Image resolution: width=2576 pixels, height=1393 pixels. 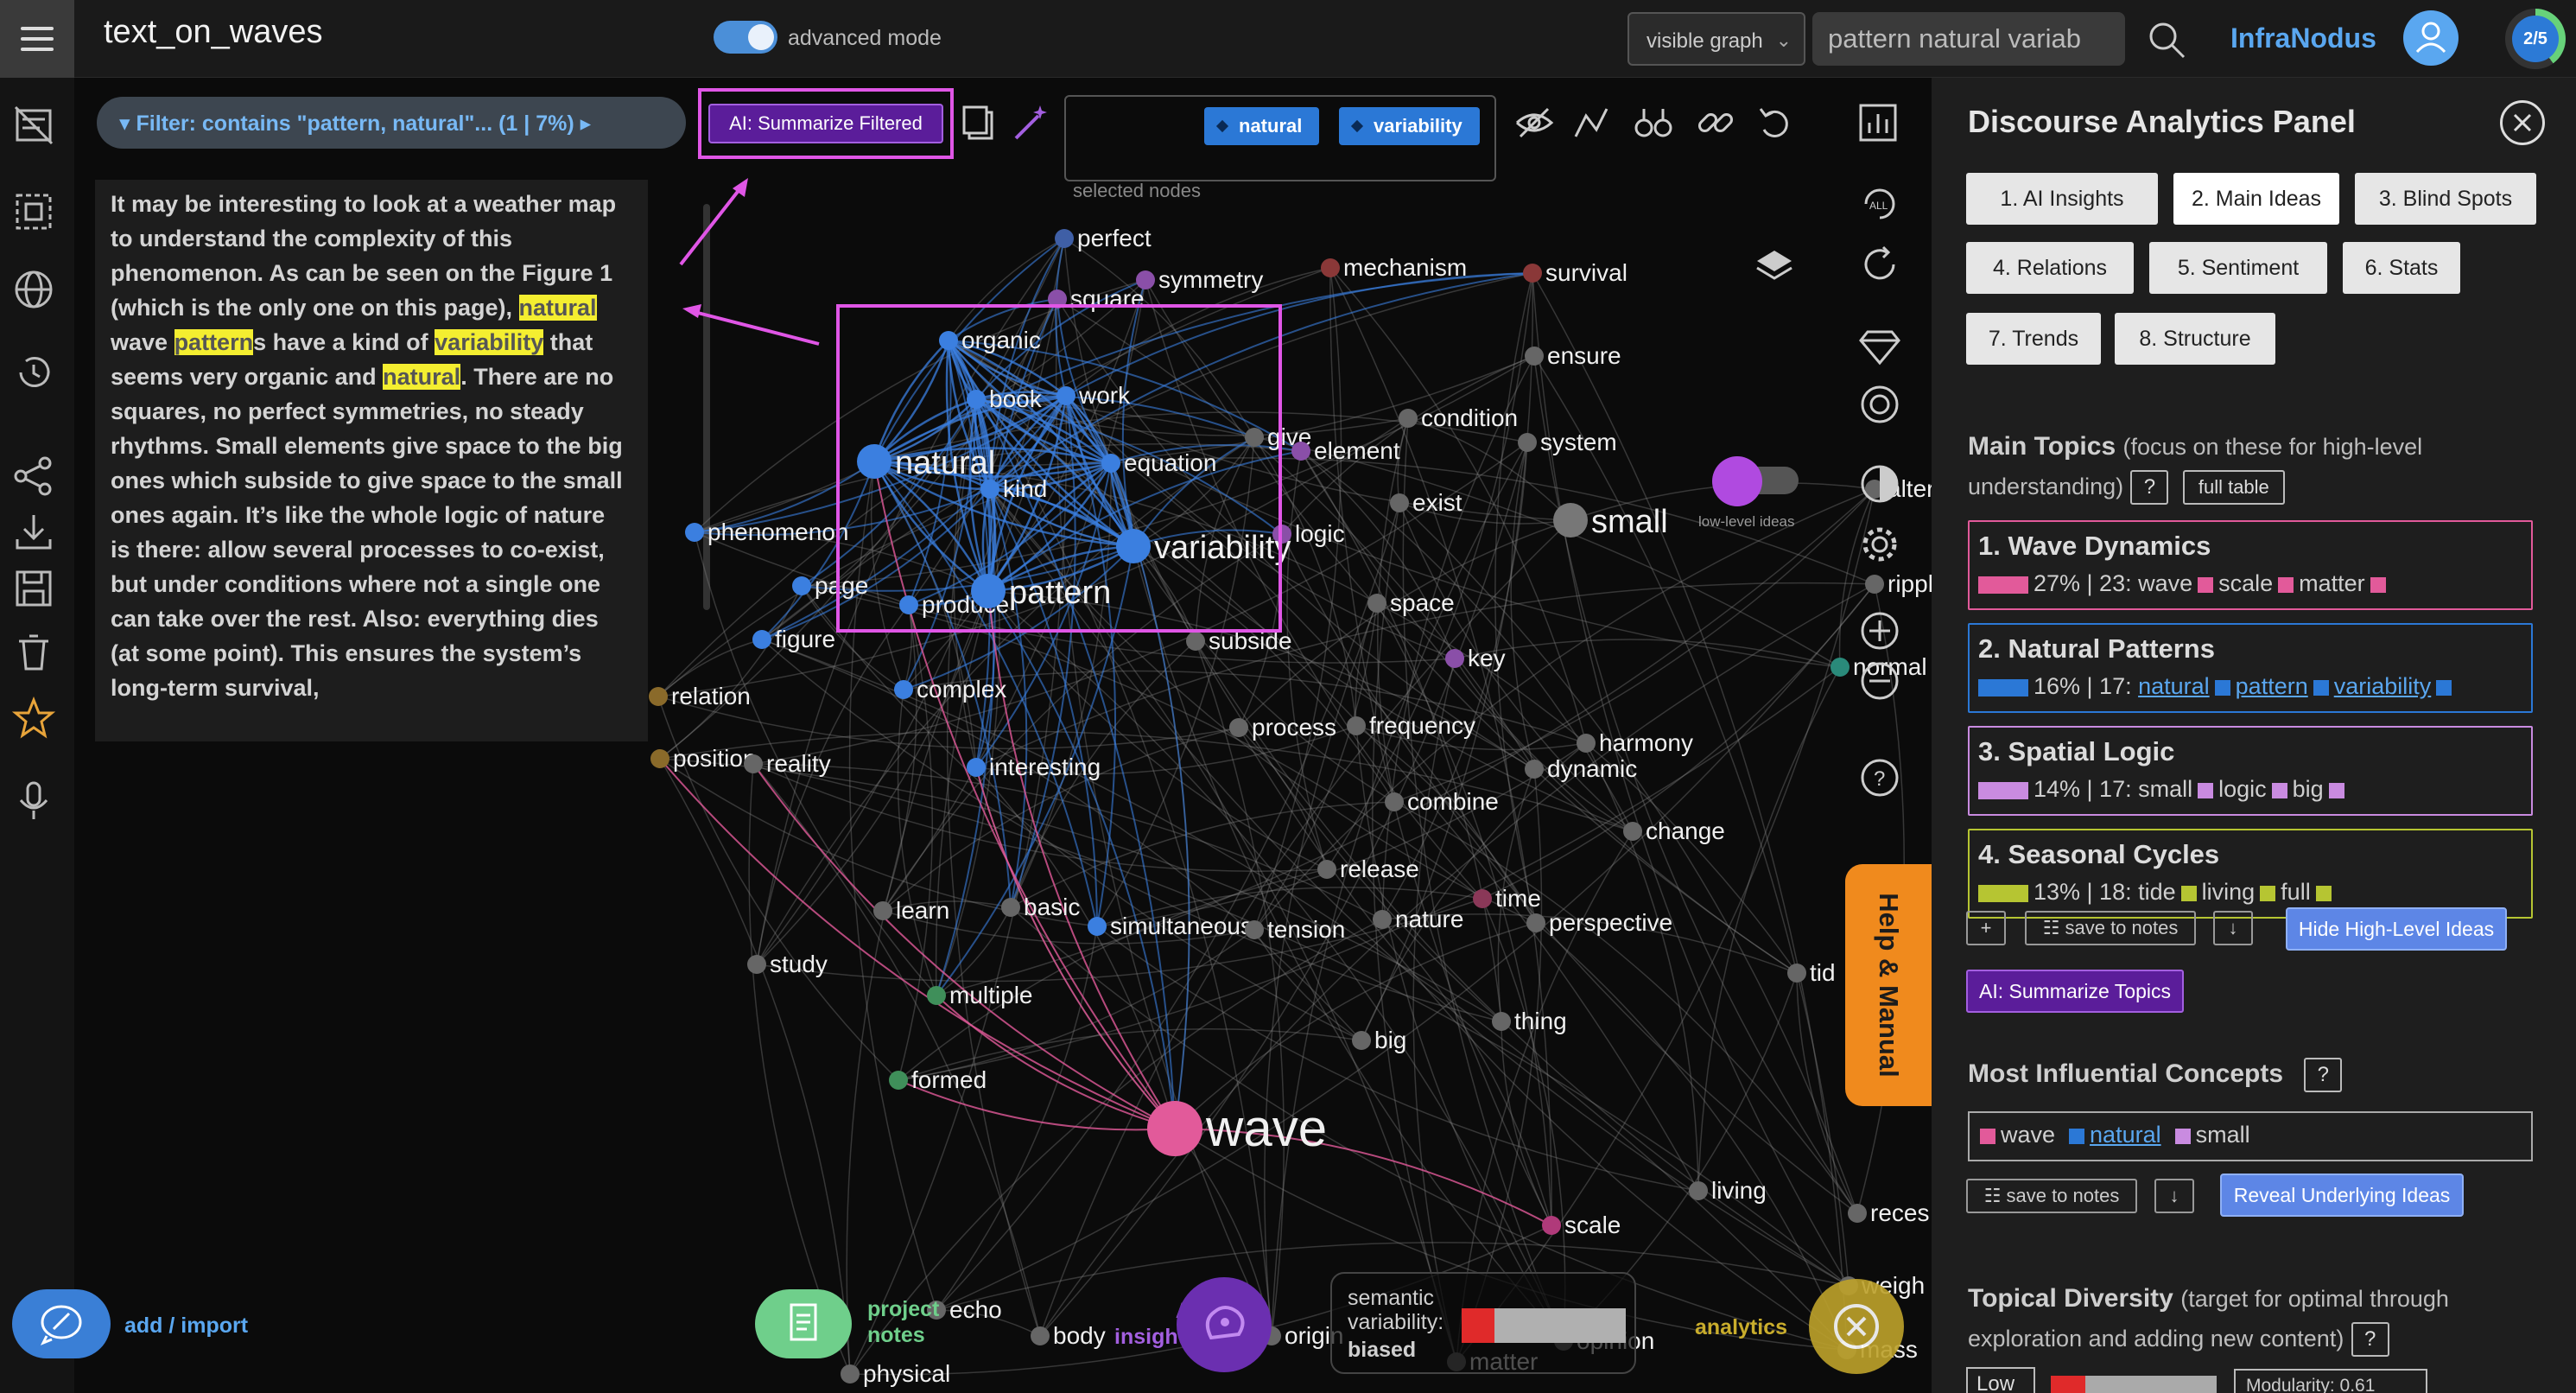 I want to click on panel-close-button, so click(x=2522, y=122).